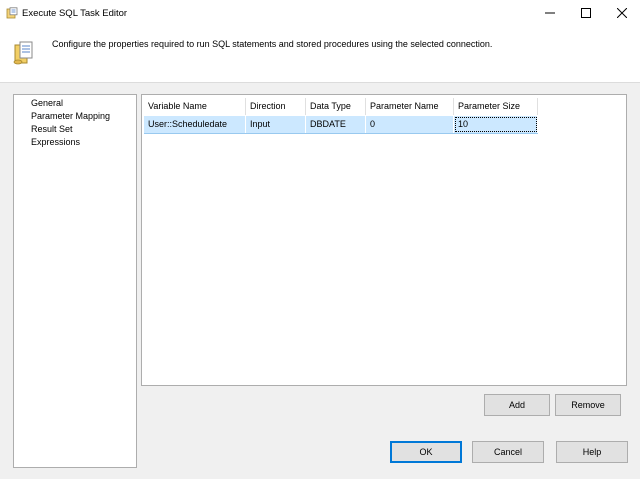 This screenshot has width=640, height=479. What do you see at coordinates (588, 405) in the screenshot?
I see `remove-button: Remove` at bounding box center [588, 405].